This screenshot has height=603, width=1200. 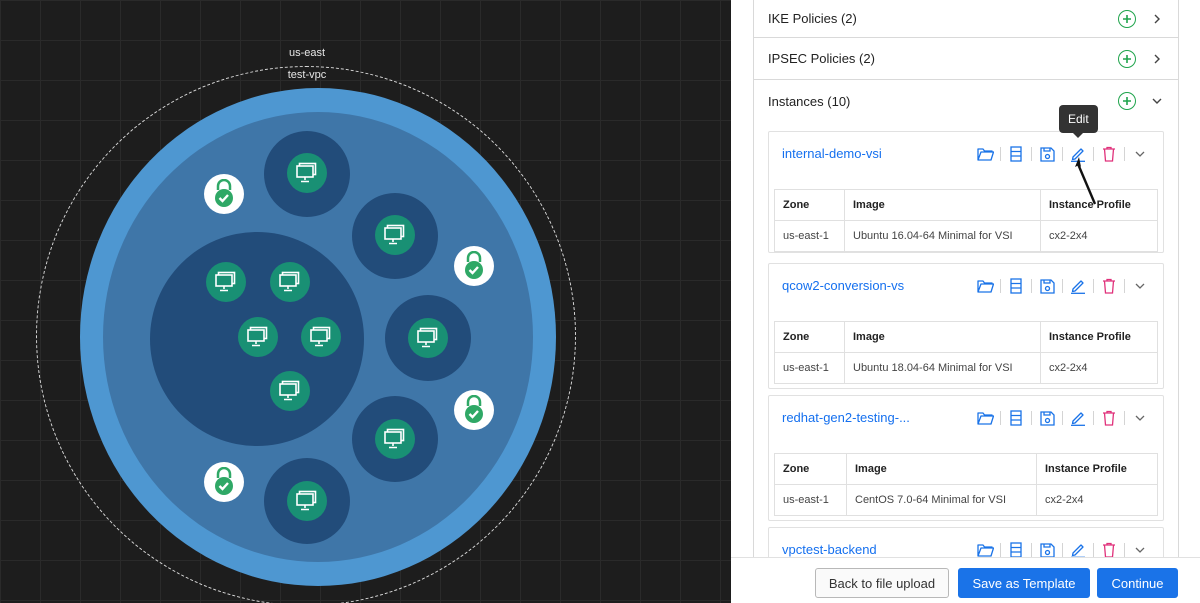 What do you see at coordinates (882, 583) in the screenshot?
I see `back-to-file-upload-button: Back to file upload` at bounding box center [882, 583].